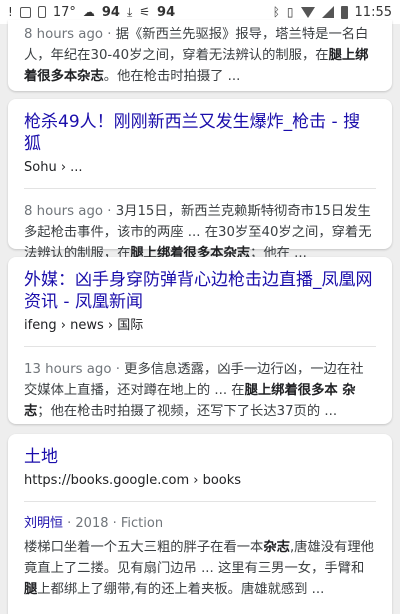 The height and width of the screenshot is (614, 400). Describe the element at coordinates (290, 12) in the screenshot. I see `vibrate-icon: ▯` at that location.